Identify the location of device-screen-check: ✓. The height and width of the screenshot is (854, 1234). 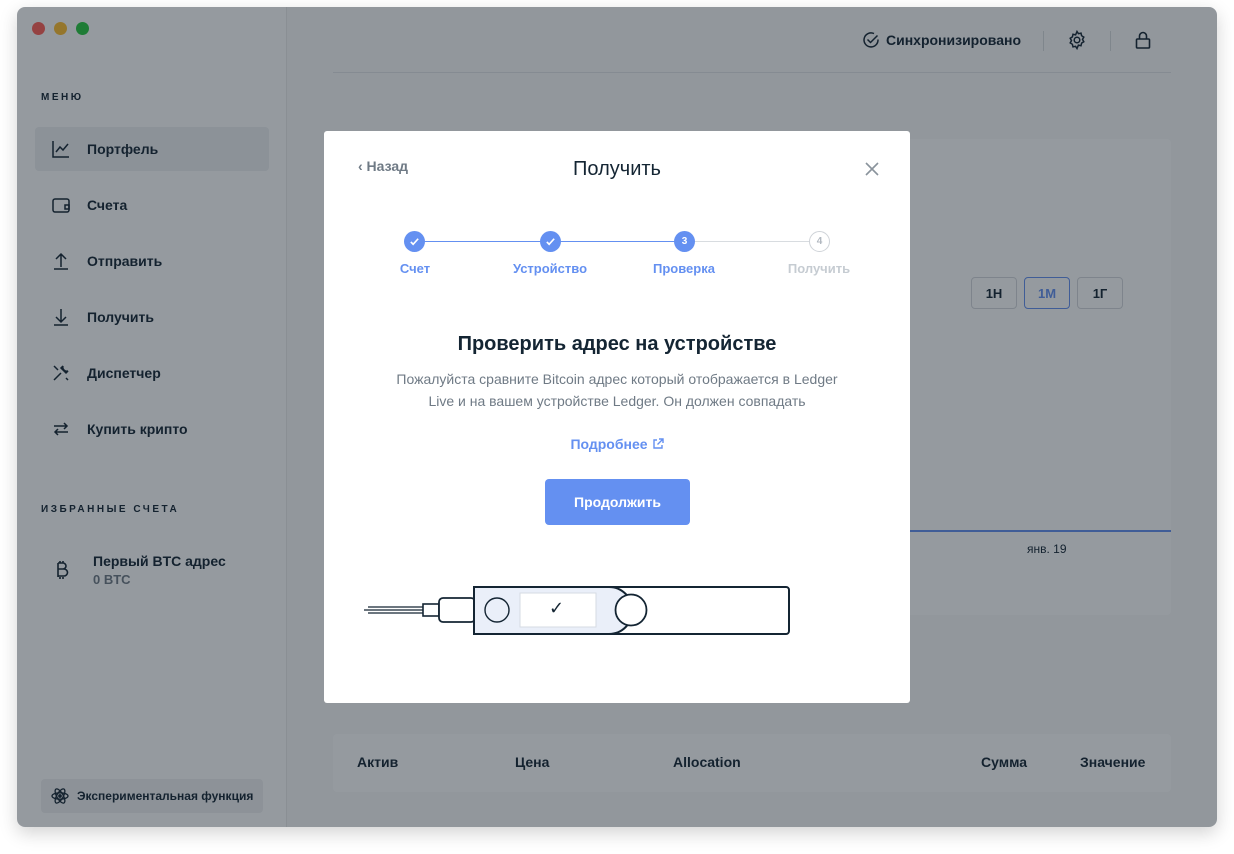
(557, 608).